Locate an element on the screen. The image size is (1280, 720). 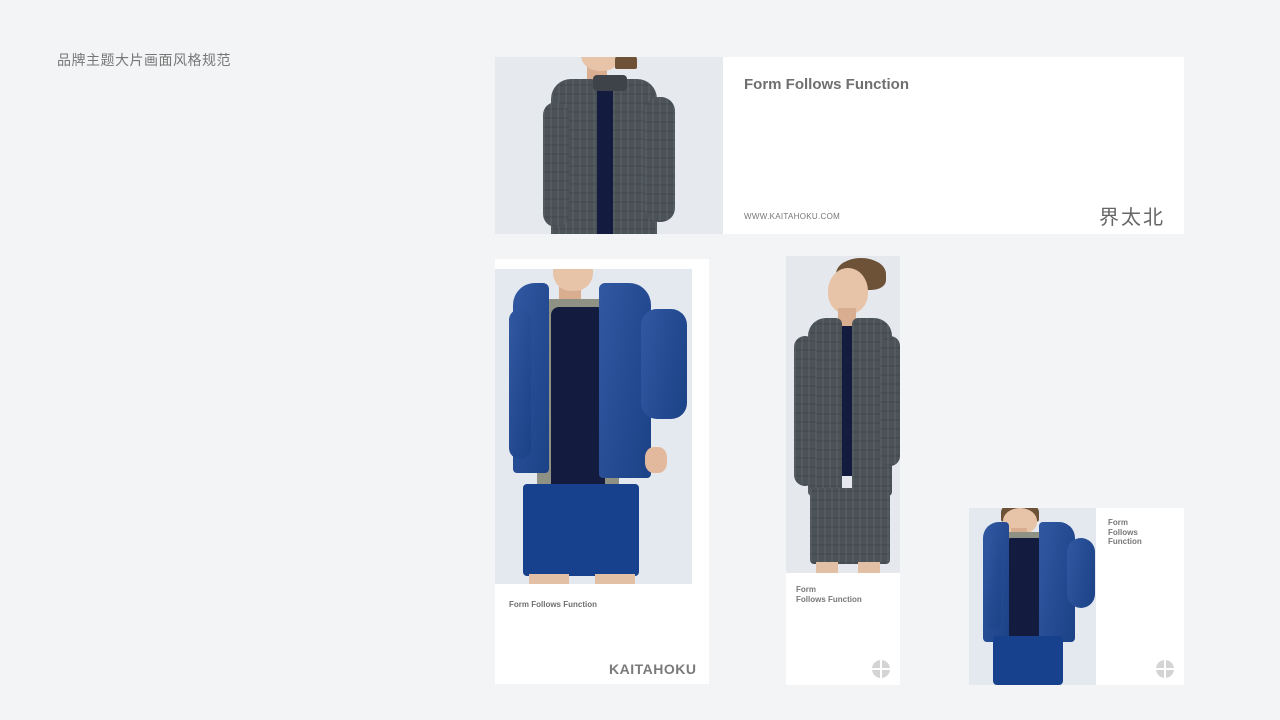
model-blue-jacket-figure is located at coordinates (593, 426).